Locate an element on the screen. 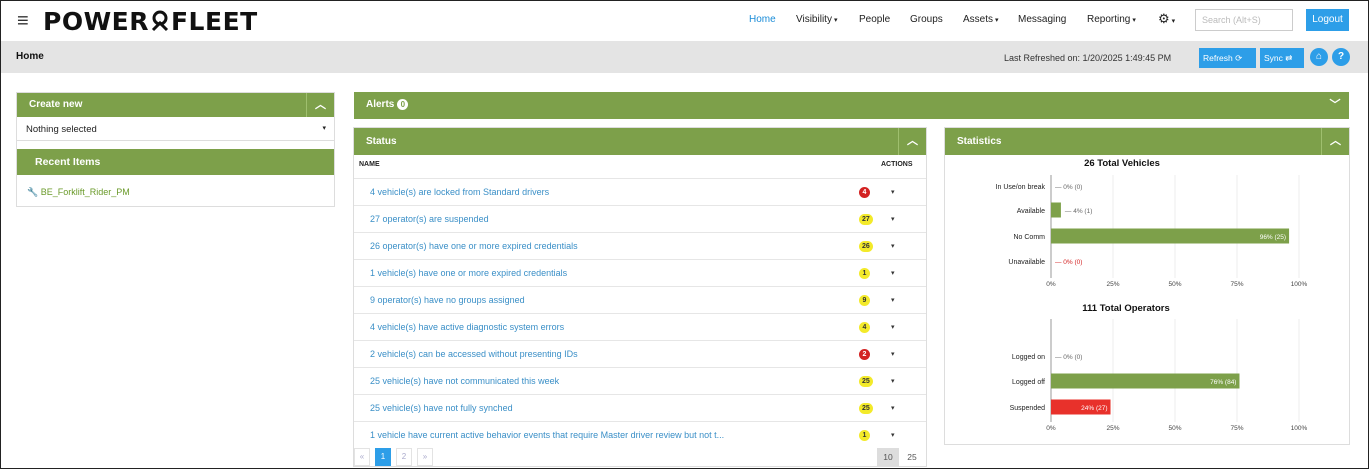 This screenshot has width=1369, height=469. create-new-header: Create new ︿ is located at coordinates (175, 105).